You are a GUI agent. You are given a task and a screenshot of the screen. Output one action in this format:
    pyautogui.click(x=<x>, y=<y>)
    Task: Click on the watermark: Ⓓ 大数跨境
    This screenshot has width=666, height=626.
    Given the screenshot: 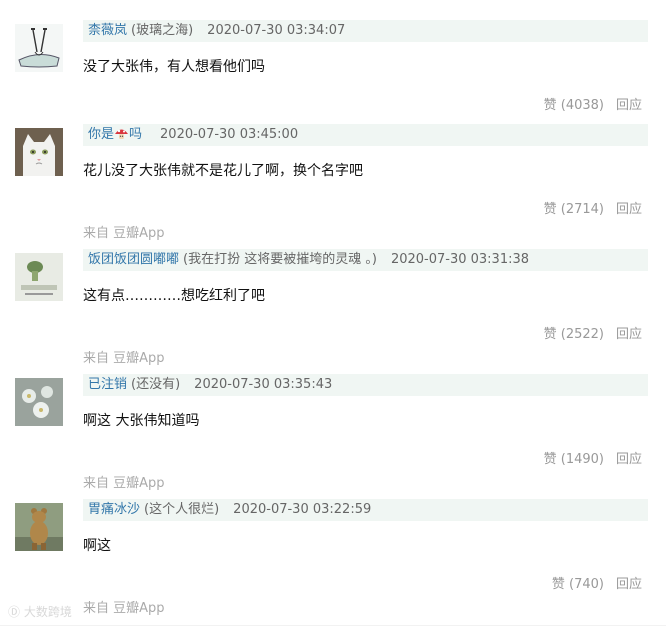 What is the action you would take?
    pyautogui.click(x=40, y=611)
    